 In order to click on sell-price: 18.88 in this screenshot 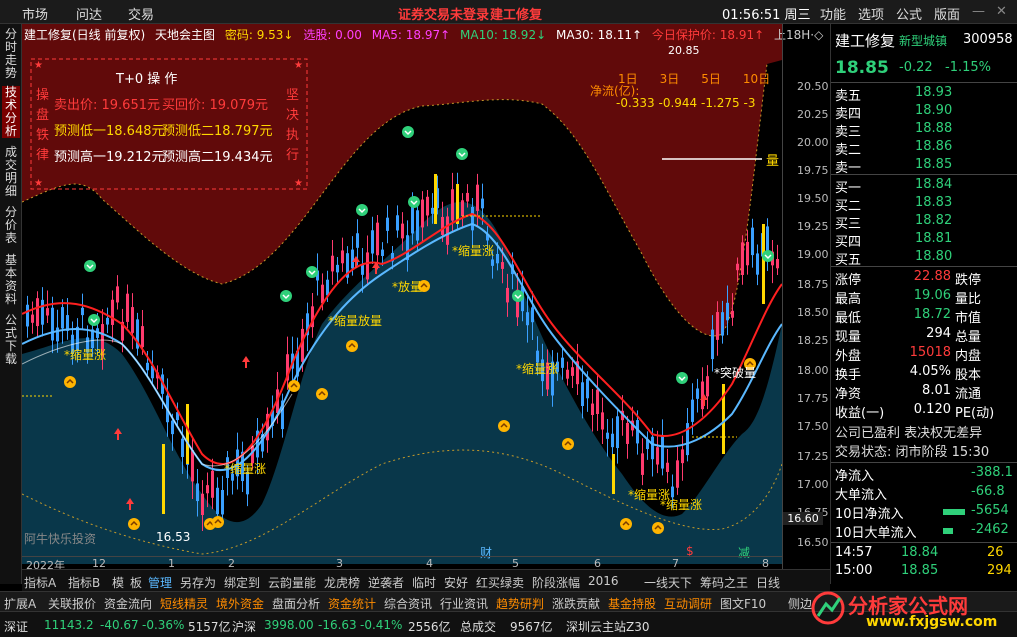, I will do `click(934, 128)`.